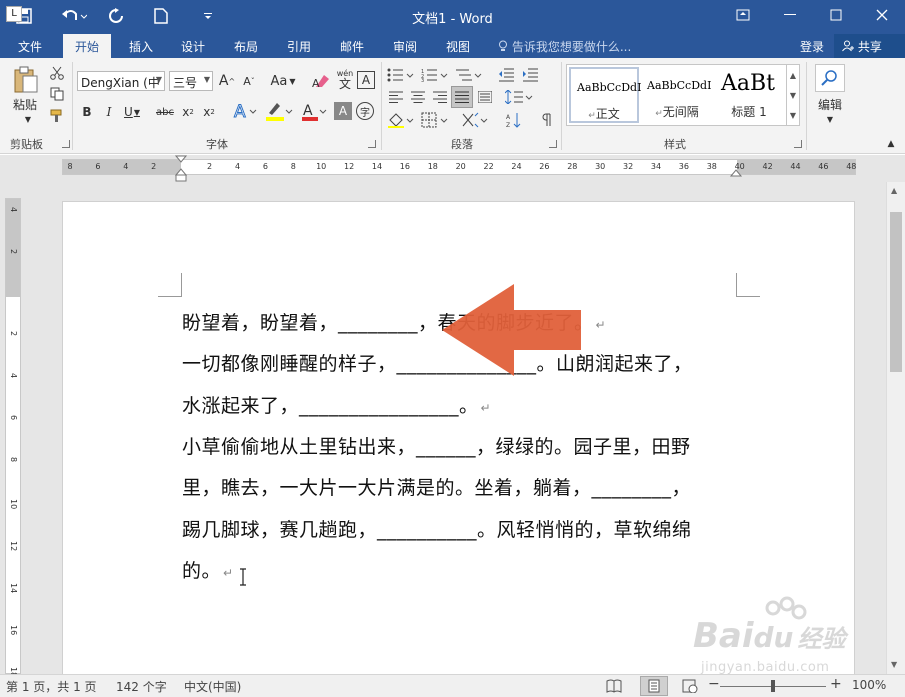 This screenshot has width=905, height=697. Describe the element at coordinates (321, 81) in the screenshot. I see `clear-formatting-icon: A` at that location.